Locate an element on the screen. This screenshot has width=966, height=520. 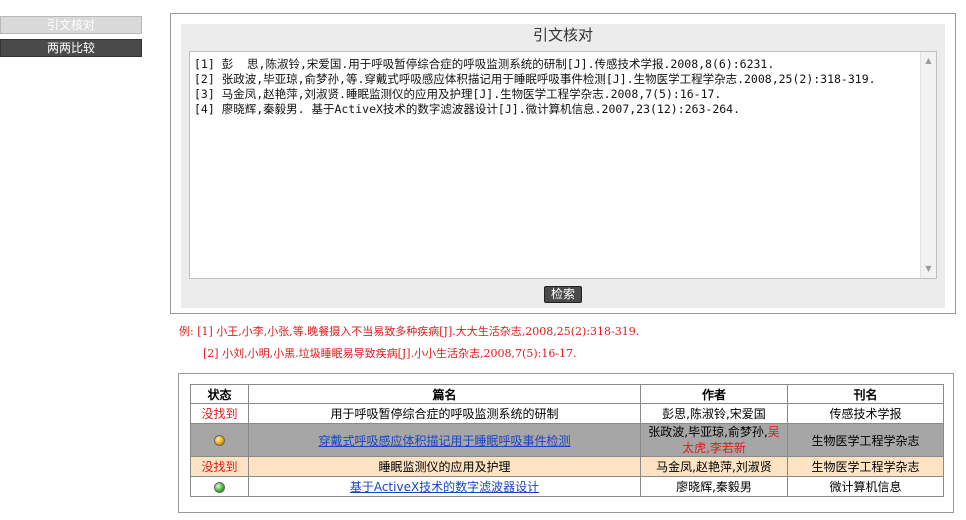
title-cell: 基于ActiveX技术的数字滤波器设计 is located at coordinates (444, 486).